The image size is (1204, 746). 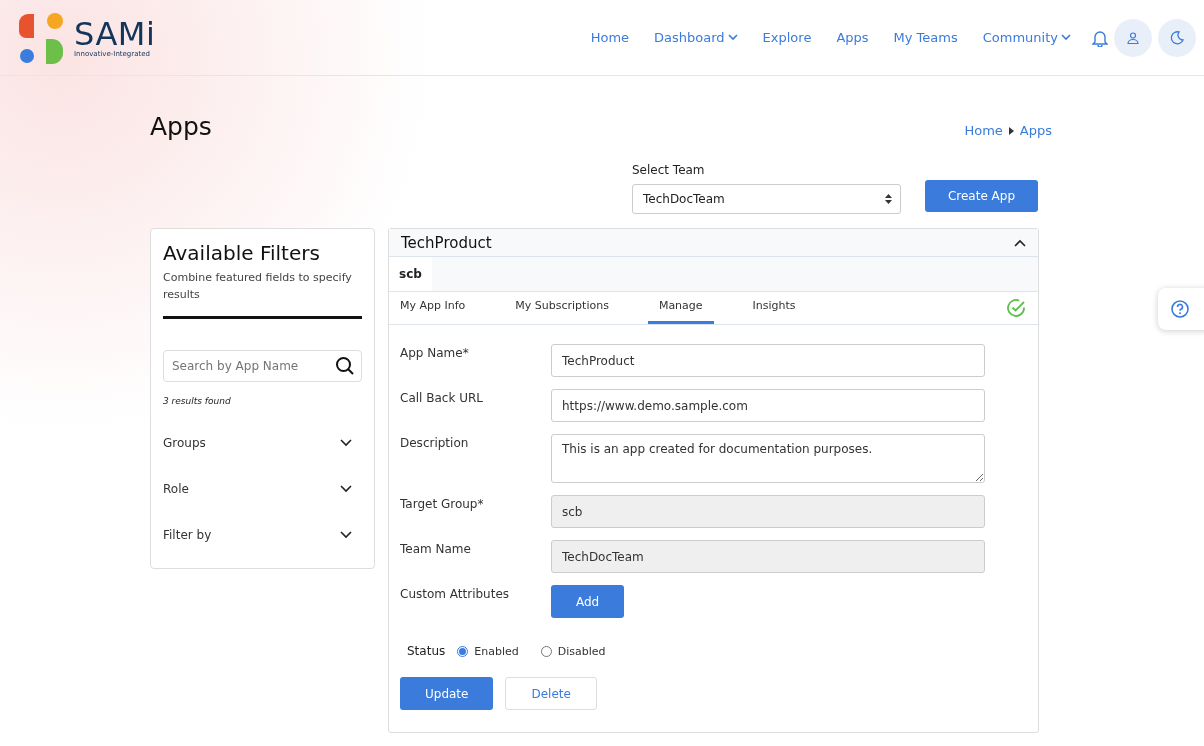 I want to click on search-icon, so click(x=345, y=366).